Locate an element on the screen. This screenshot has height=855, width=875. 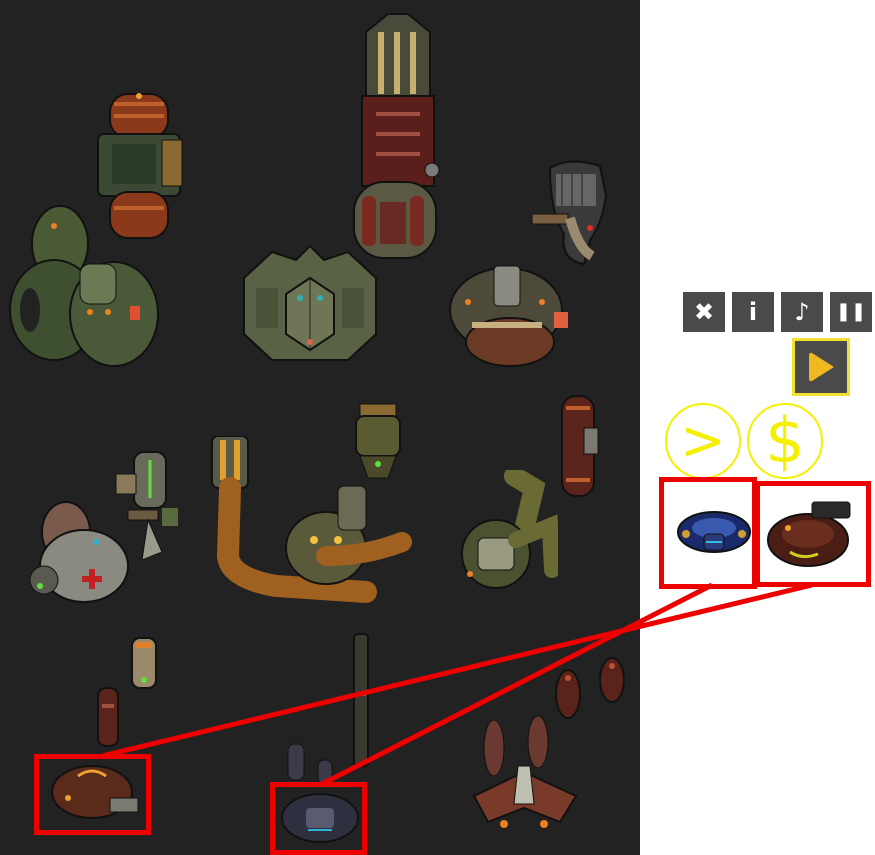
blue-ship-selection is located at coordinates (708, 533).